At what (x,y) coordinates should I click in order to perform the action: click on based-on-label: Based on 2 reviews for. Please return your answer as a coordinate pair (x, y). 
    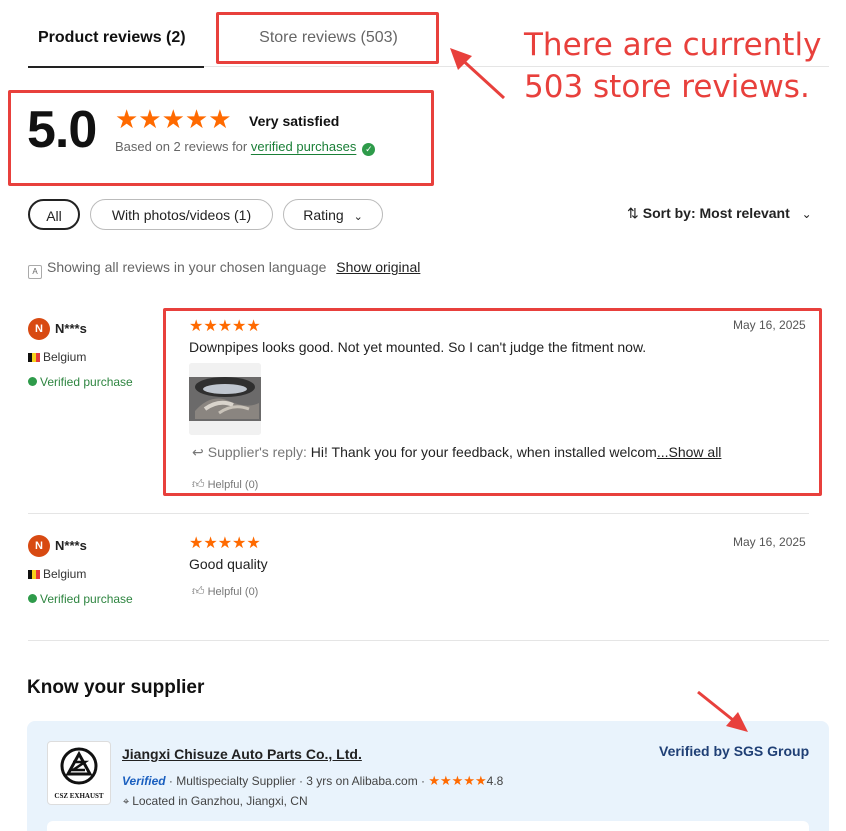
    Looking at the image, I should click on (181, 146).